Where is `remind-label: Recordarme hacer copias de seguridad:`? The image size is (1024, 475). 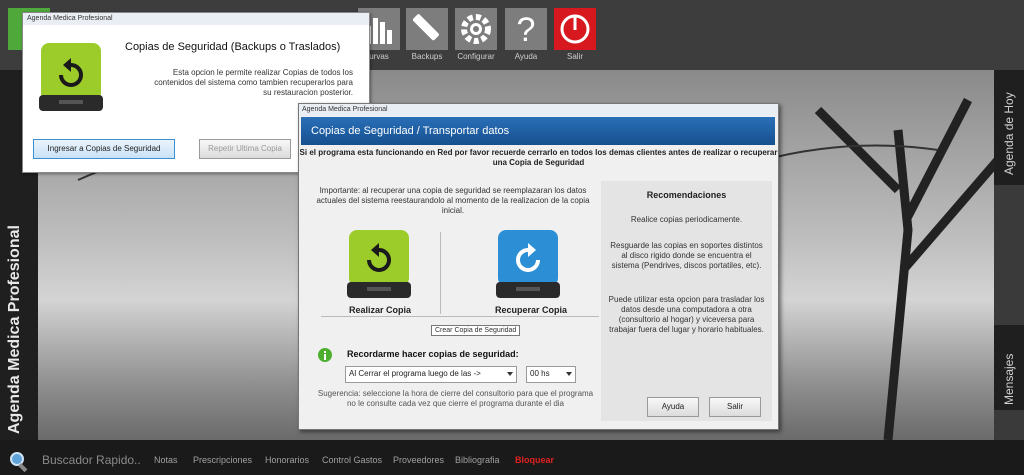
remind-label: Recordarme hacer copias de seguridad: is located at coordinates (433, 354).